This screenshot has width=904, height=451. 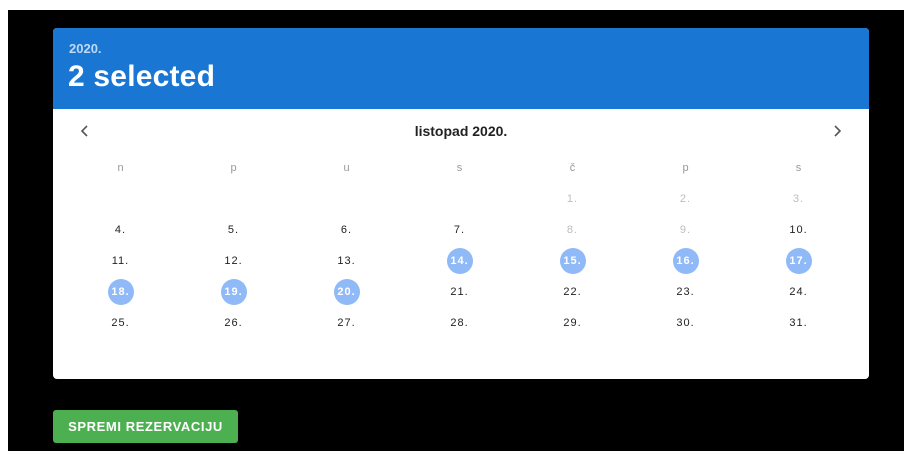 I want to click on day-button: 25., so click(x=121, y=323).